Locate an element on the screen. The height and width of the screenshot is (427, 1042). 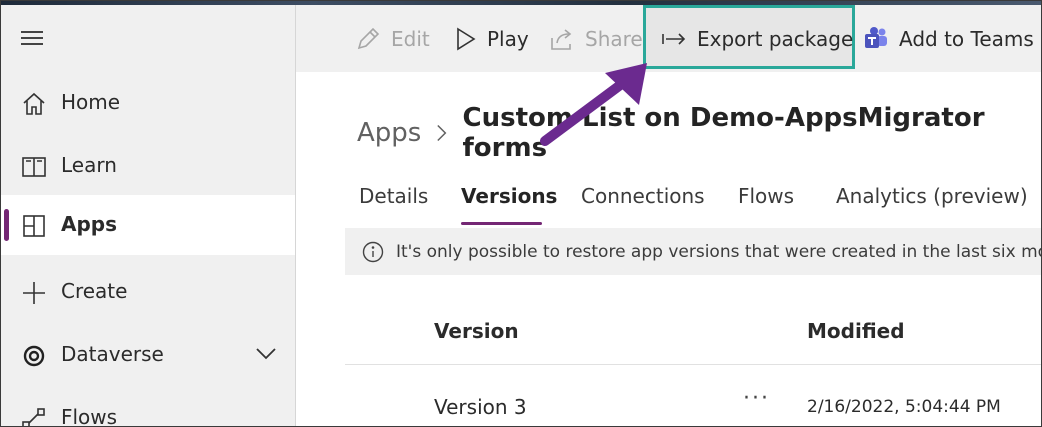
teams-icon is located at coordinates (876, 37).